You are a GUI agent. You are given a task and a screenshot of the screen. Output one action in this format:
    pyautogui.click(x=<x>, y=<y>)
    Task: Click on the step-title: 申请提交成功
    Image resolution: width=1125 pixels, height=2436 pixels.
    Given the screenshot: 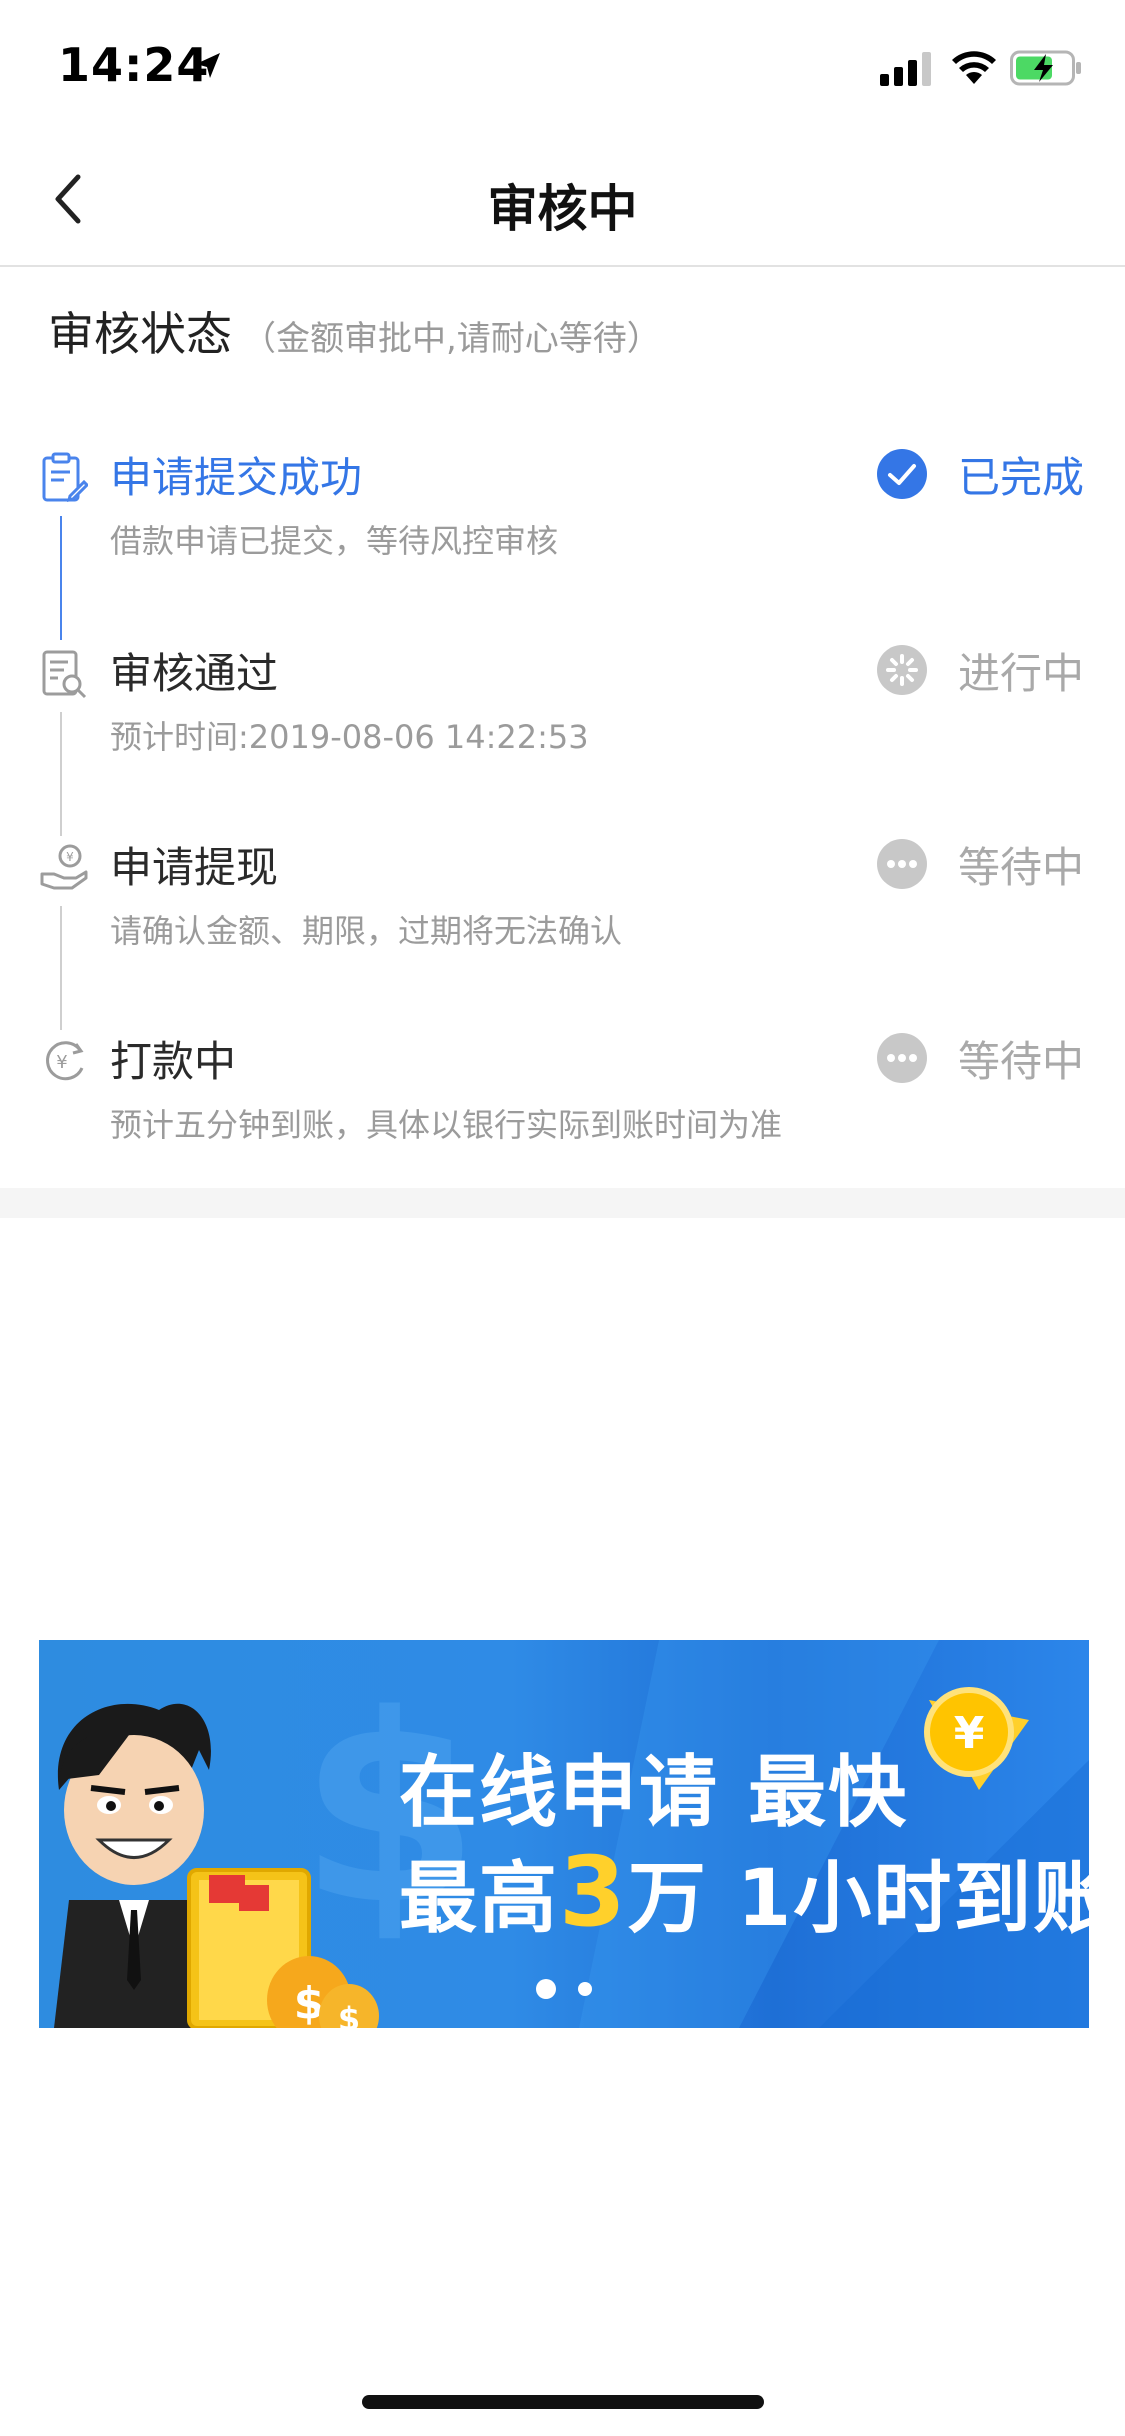 What is the action you would take?
    pyautogui.click(x=236, y=477)
    